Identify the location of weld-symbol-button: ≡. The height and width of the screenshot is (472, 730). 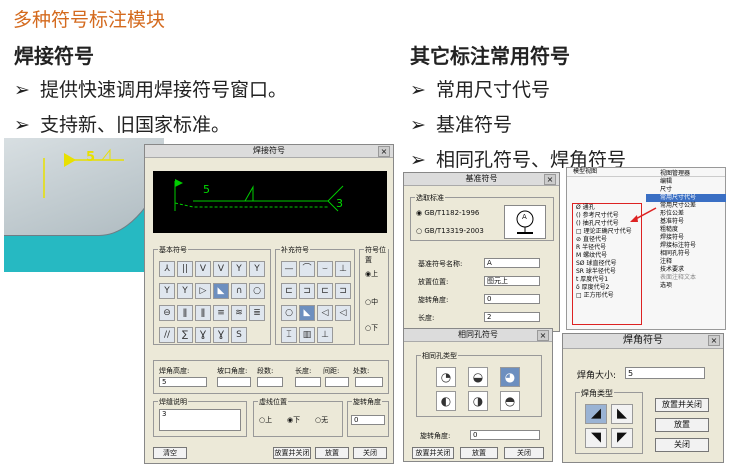
(221, 313).